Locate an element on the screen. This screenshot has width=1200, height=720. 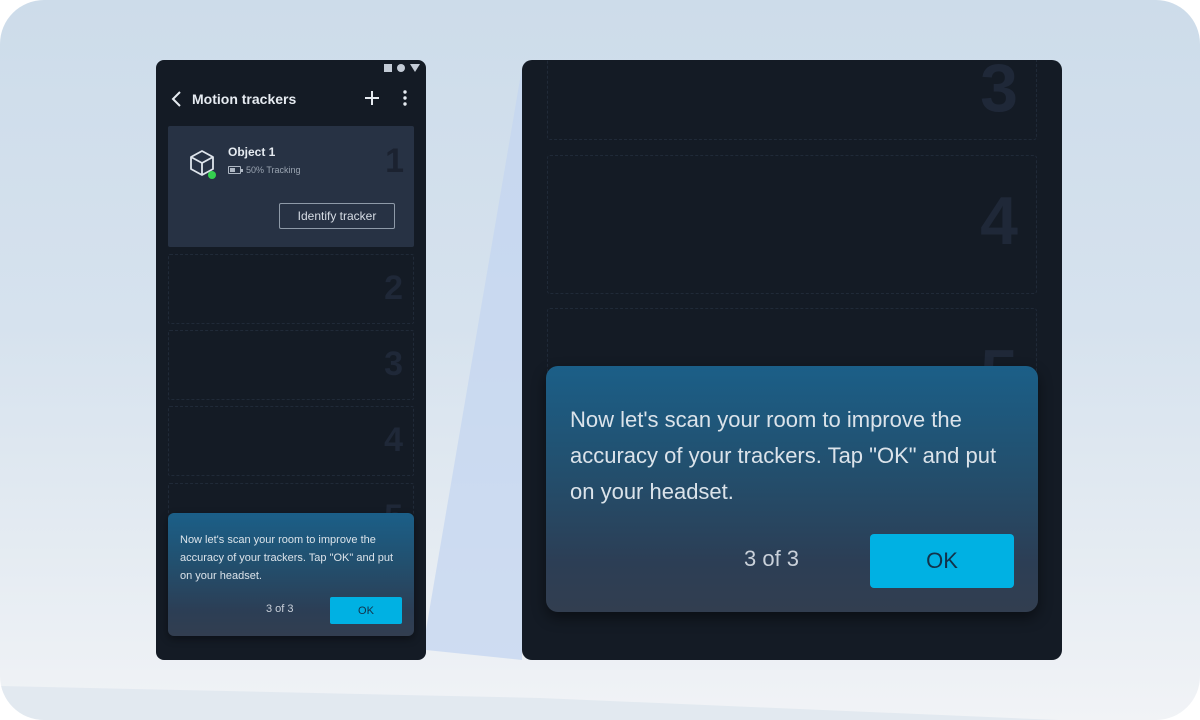
tracker-status-text: 50% Tracking is located at coordinates (273, 170).